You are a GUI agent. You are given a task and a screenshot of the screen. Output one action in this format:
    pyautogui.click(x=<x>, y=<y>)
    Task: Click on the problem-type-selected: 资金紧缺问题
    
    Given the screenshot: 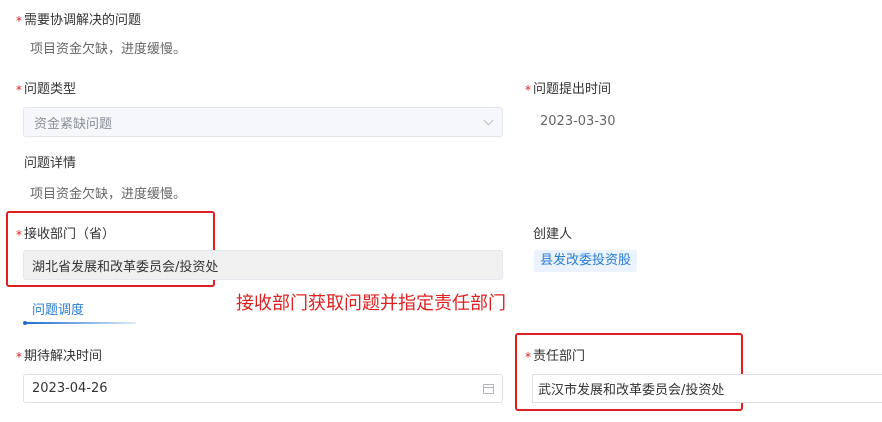 What is the action you would take?
    pyautogui.click(x=73, y=124)
    